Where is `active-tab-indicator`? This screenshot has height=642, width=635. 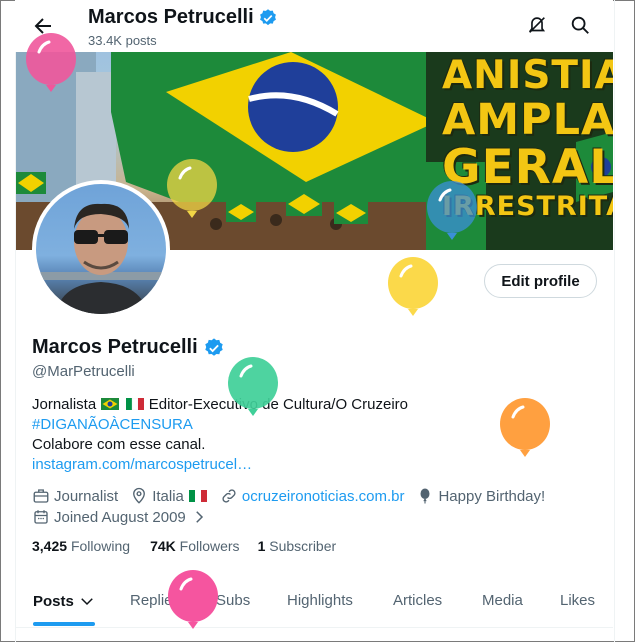
active-tab-indicator is located at coordinates (64, 624).